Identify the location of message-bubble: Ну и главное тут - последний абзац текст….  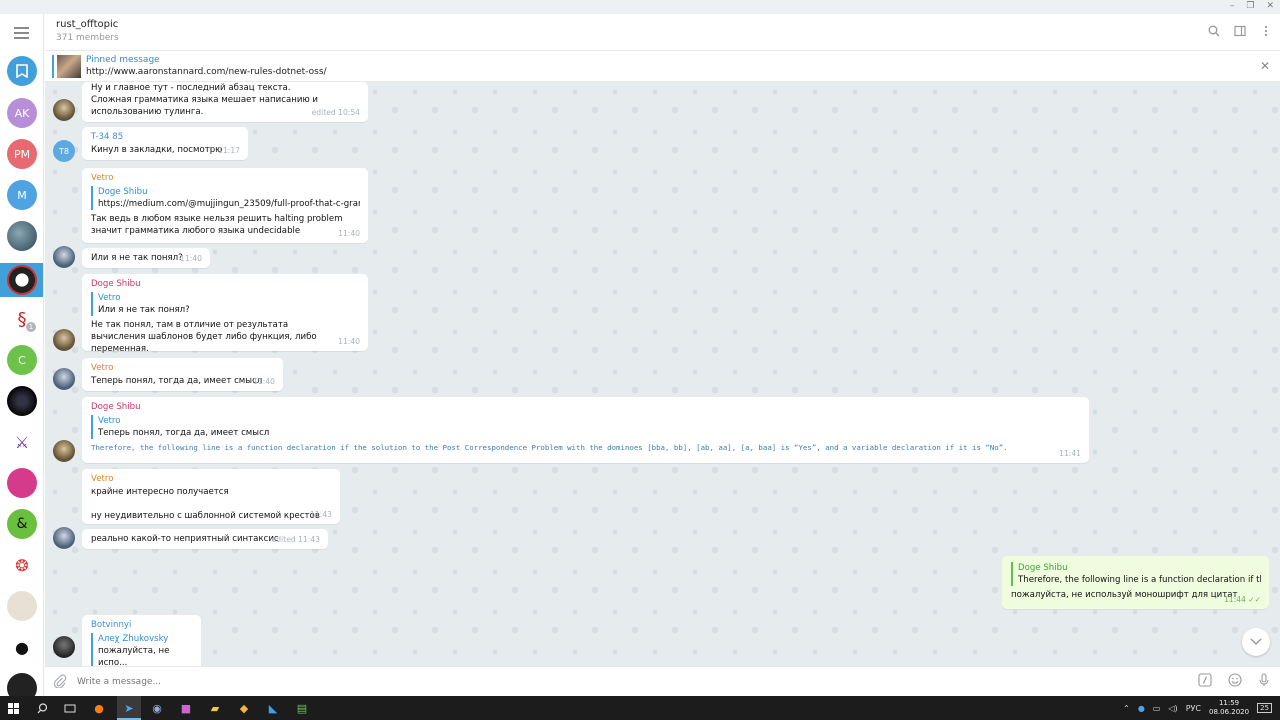
(225, 102).